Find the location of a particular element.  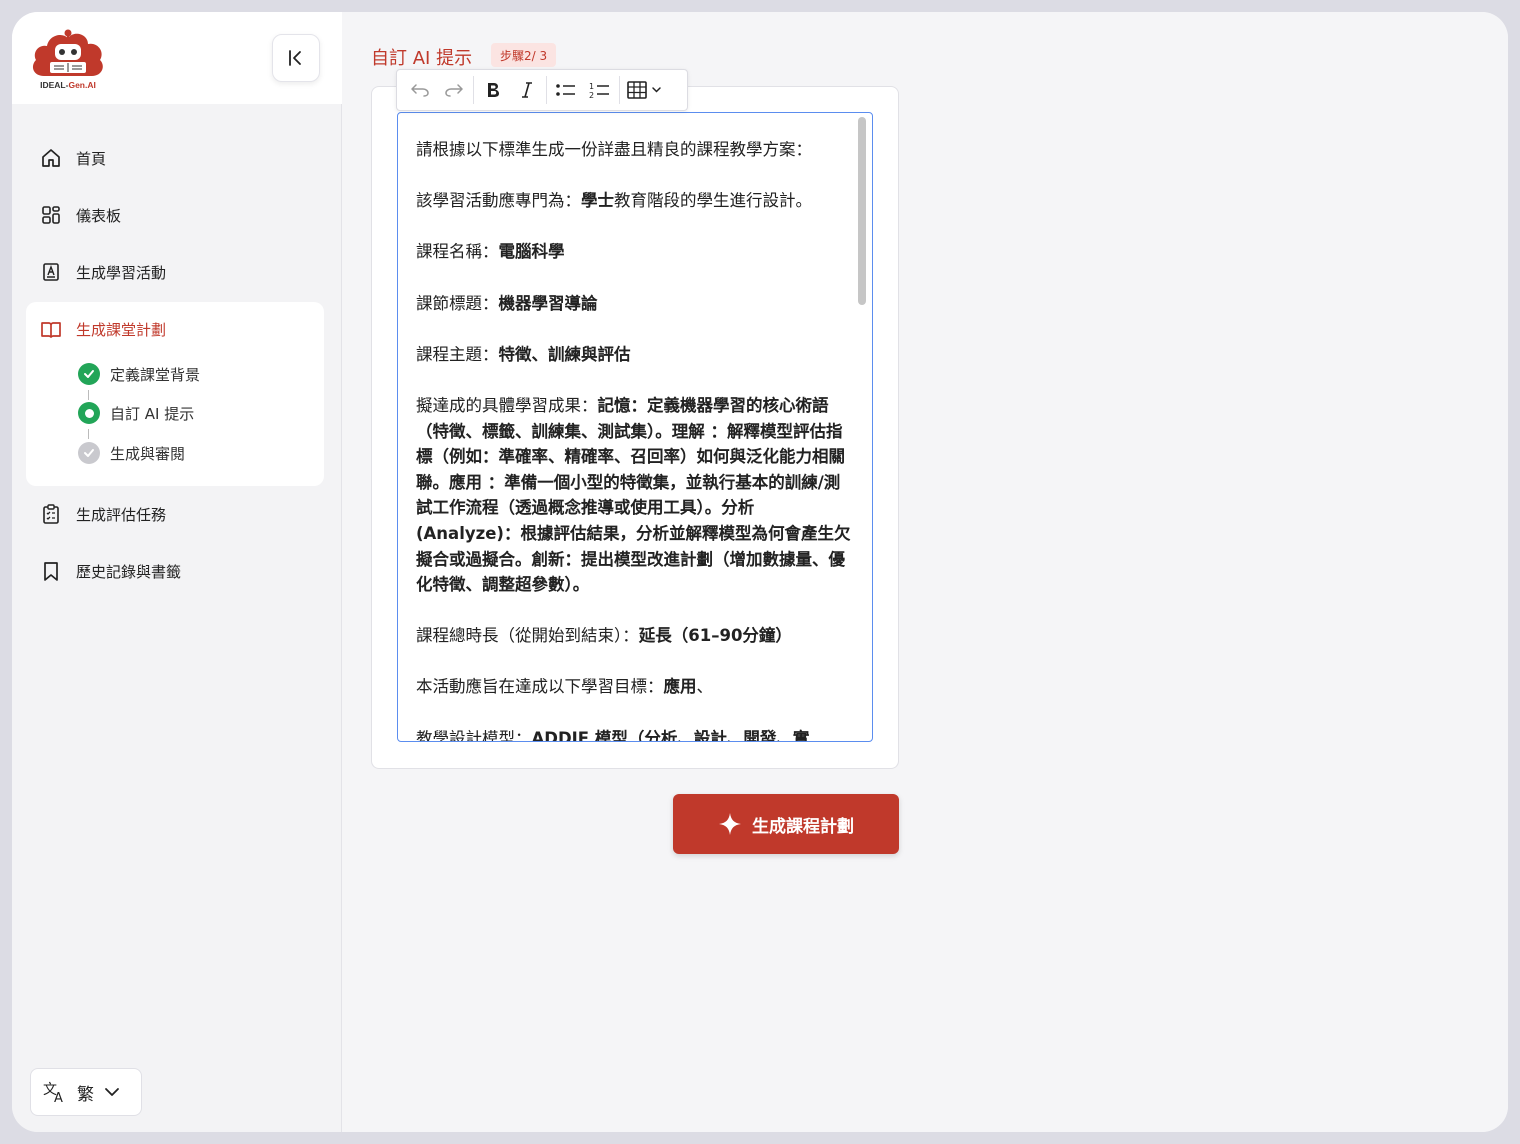

home-icon is located at coordinates (51, 158).